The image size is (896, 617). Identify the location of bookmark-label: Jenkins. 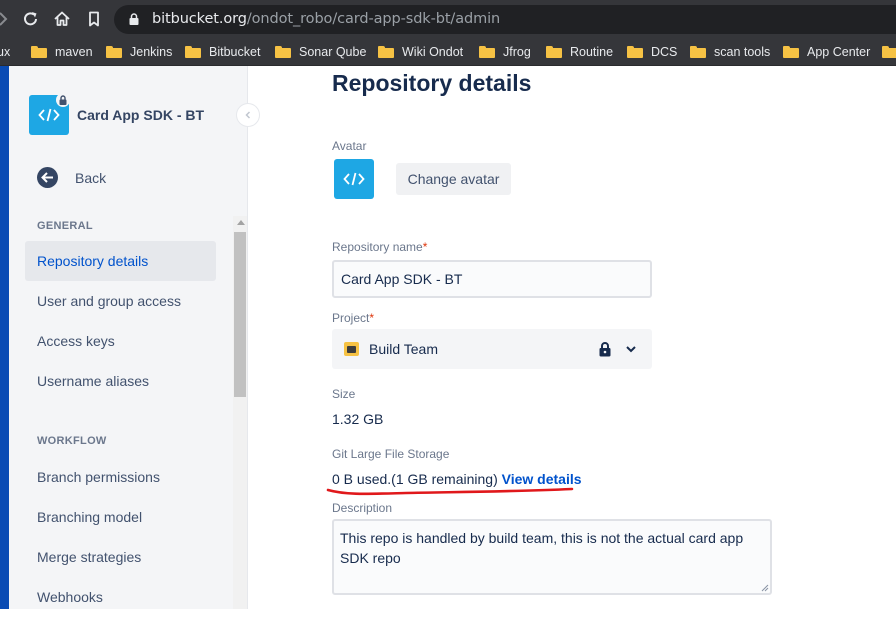
(151, 52).